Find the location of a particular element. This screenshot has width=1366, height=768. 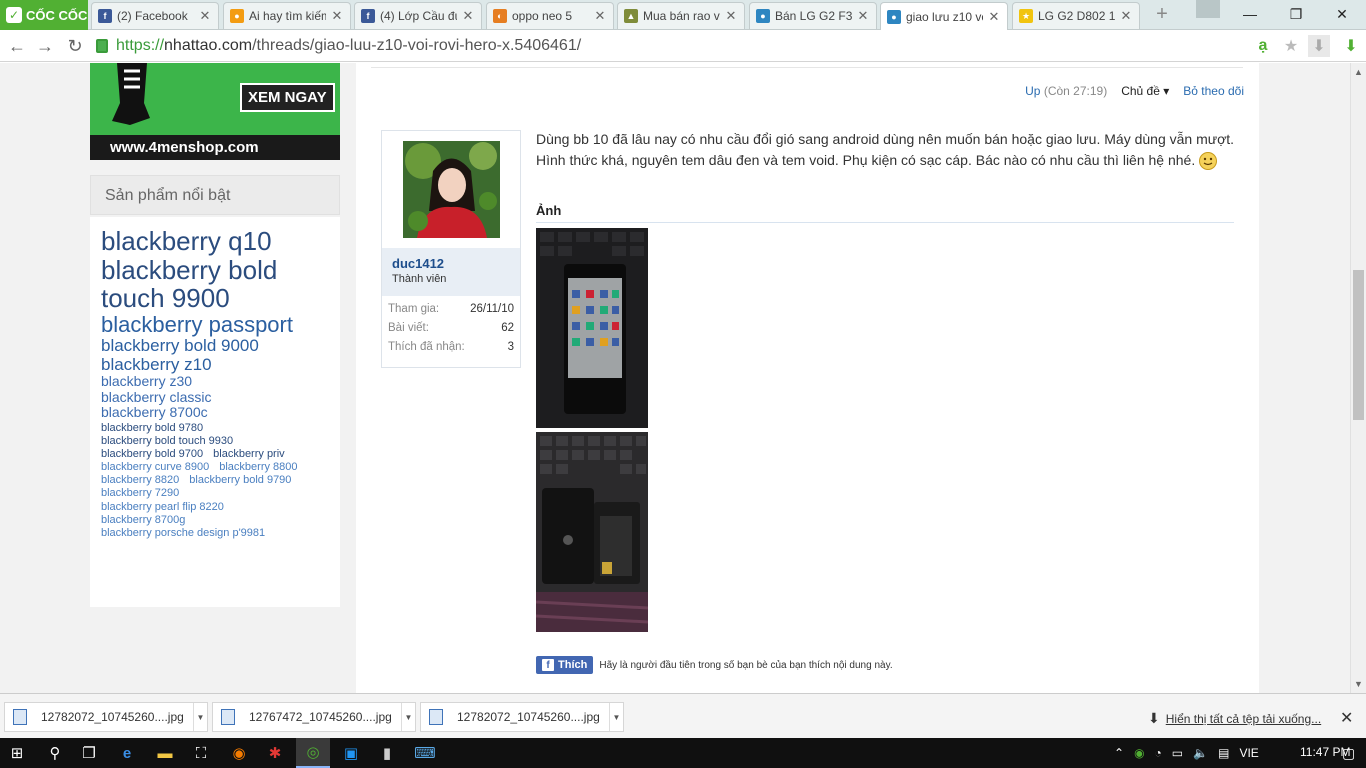

back-button: ← is located at coordinates (17, 46).